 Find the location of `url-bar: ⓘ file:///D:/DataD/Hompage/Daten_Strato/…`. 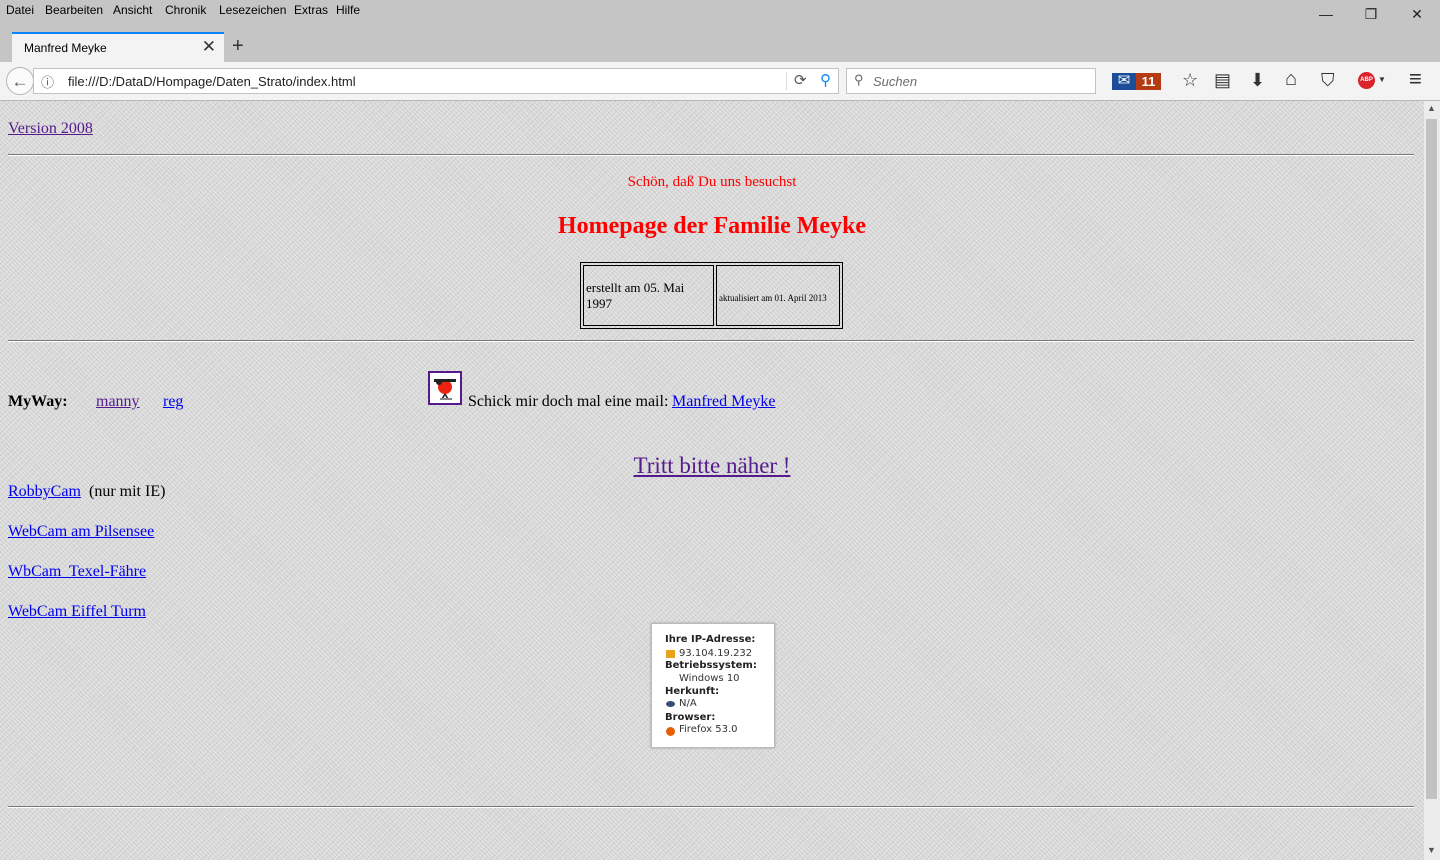

url-bar: ⓘ file:///D:/DataD/Hompage/Daten_Strato/… is located at coordinates (436, 81).